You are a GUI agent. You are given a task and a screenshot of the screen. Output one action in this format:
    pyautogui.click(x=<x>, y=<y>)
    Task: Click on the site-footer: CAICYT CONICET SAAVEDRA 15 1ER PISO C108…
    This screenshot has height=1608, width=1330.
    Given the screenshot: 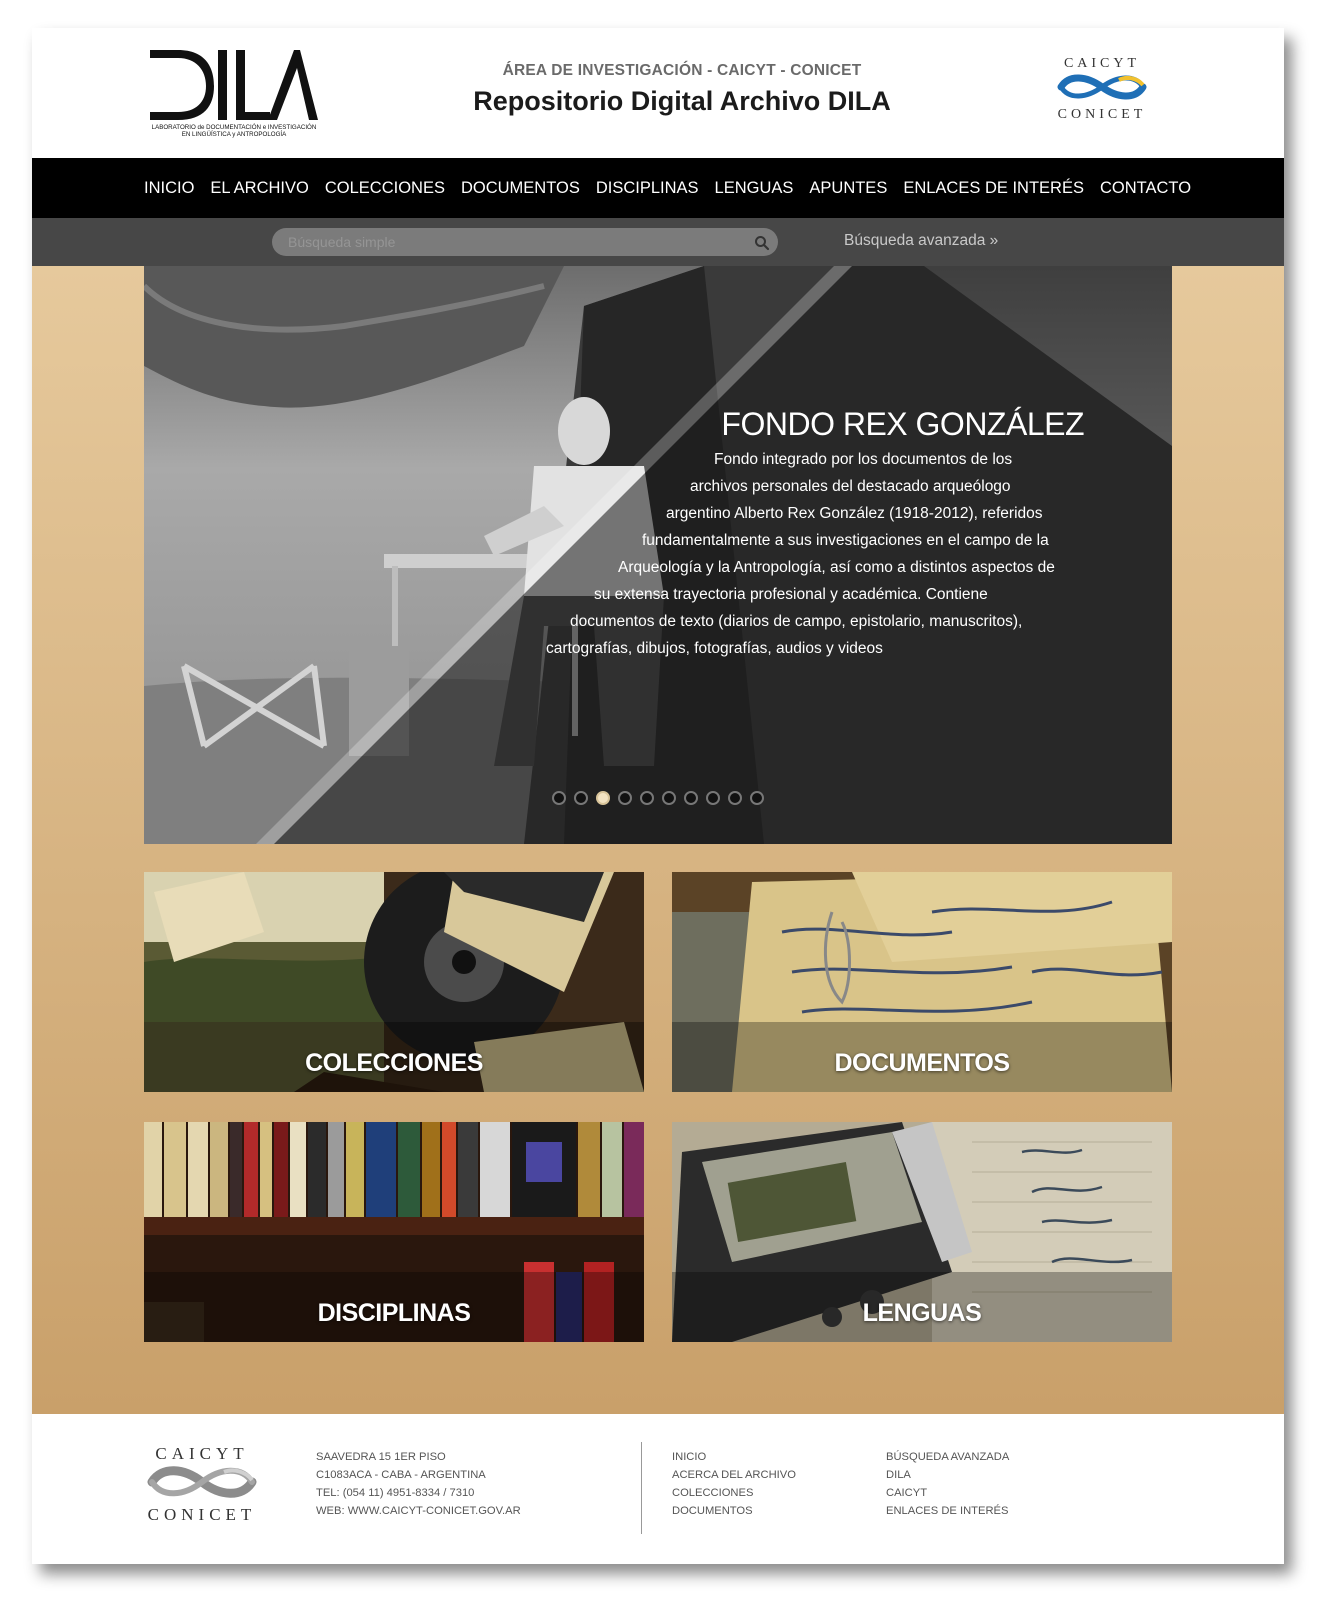 What is the action you would take?
    pyautogui.click(x=658, y=1489)
    